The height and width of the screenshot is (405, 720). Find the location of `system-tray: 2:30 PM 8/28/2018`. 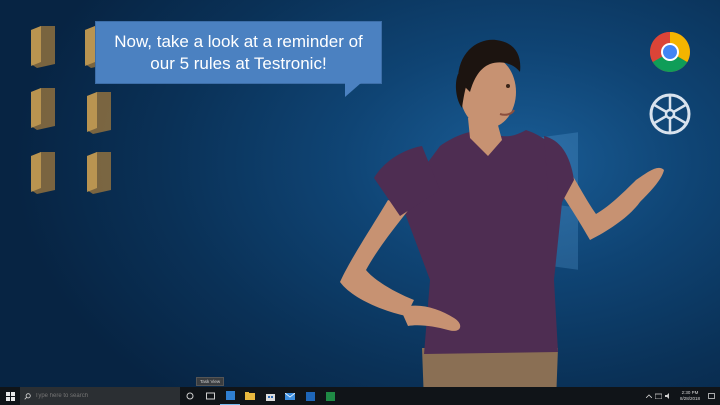

system-tray: 2:30 PM 8/28/2018 is located at coordinates (682, 396).